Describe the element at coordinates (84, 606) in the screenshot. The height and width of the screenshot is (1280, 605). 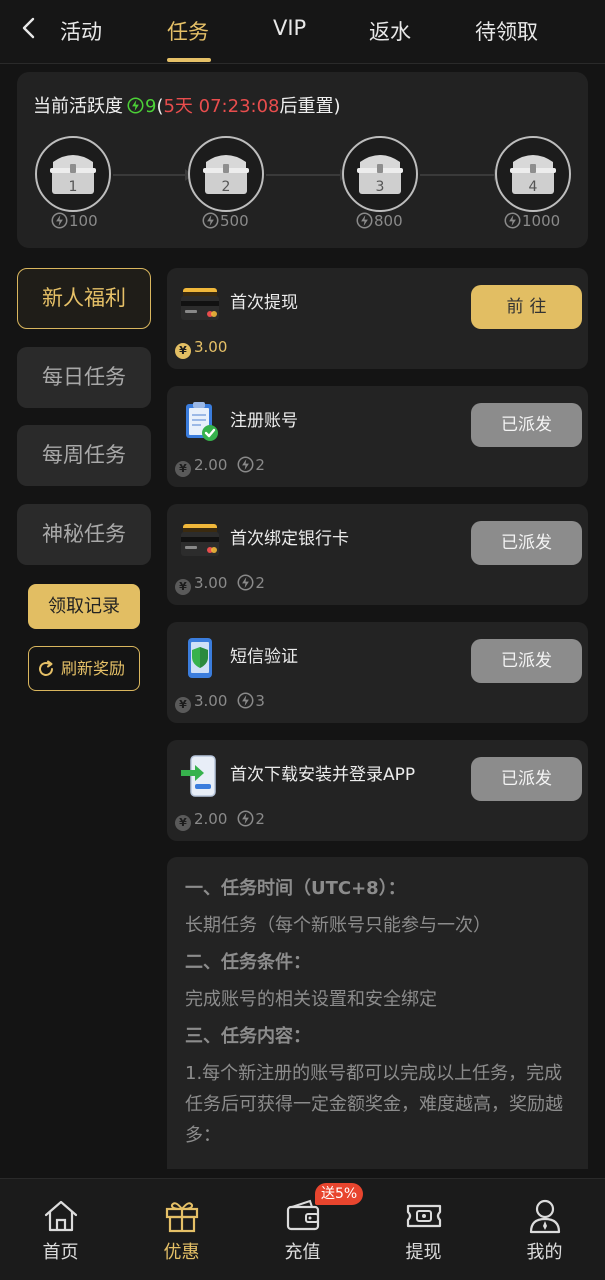
I see `claim-records-button: 领取记录` at that location.